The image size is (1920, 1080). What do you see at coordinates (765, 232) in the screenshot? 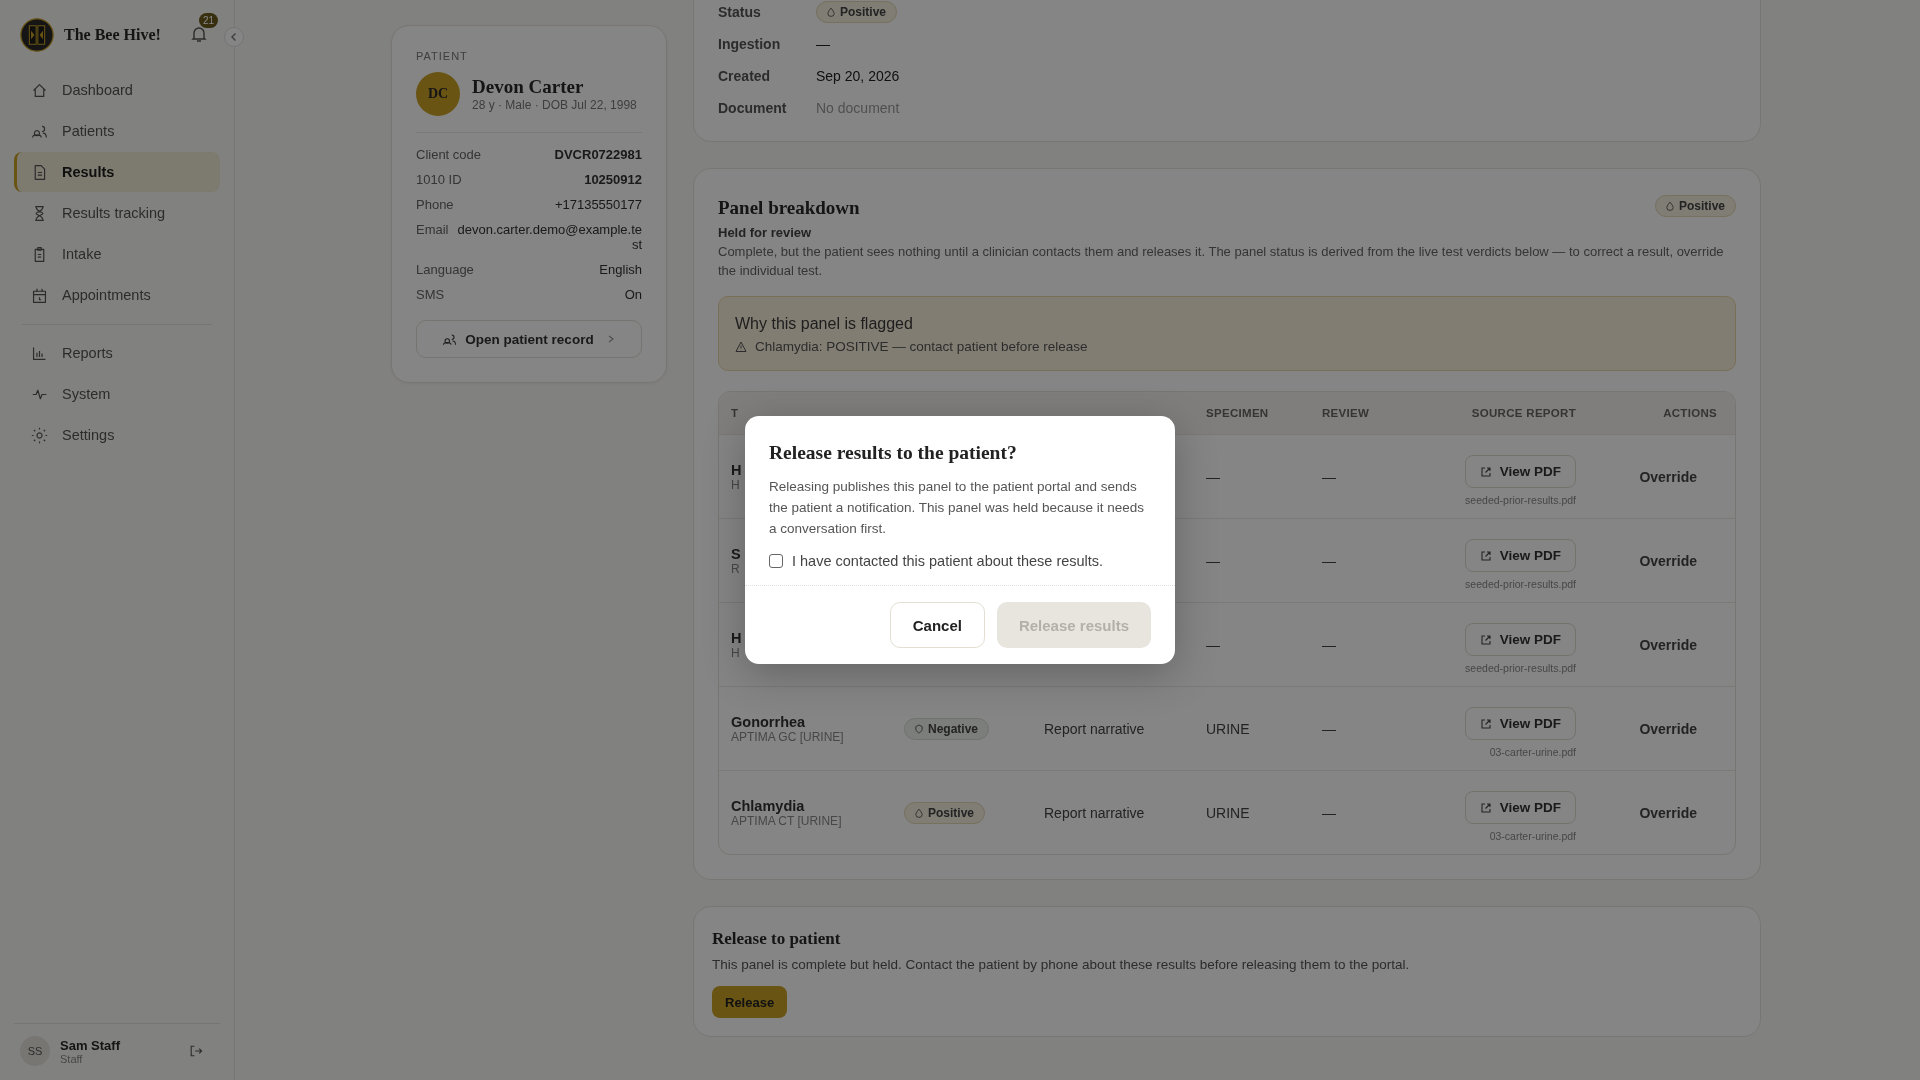
I see `status-title: Held for review` at bounding box center [765, 232].